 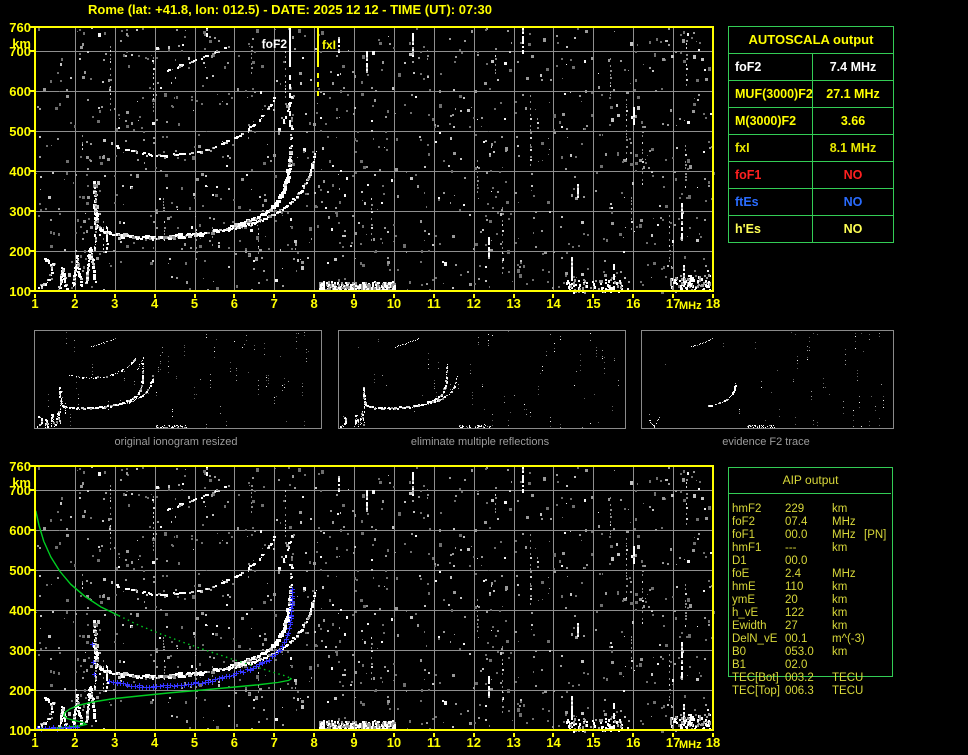 What do you see at coordinates (20, 251) in the screenshot?
I see `y-tick-label: 200` at bounding box center [20, 251].